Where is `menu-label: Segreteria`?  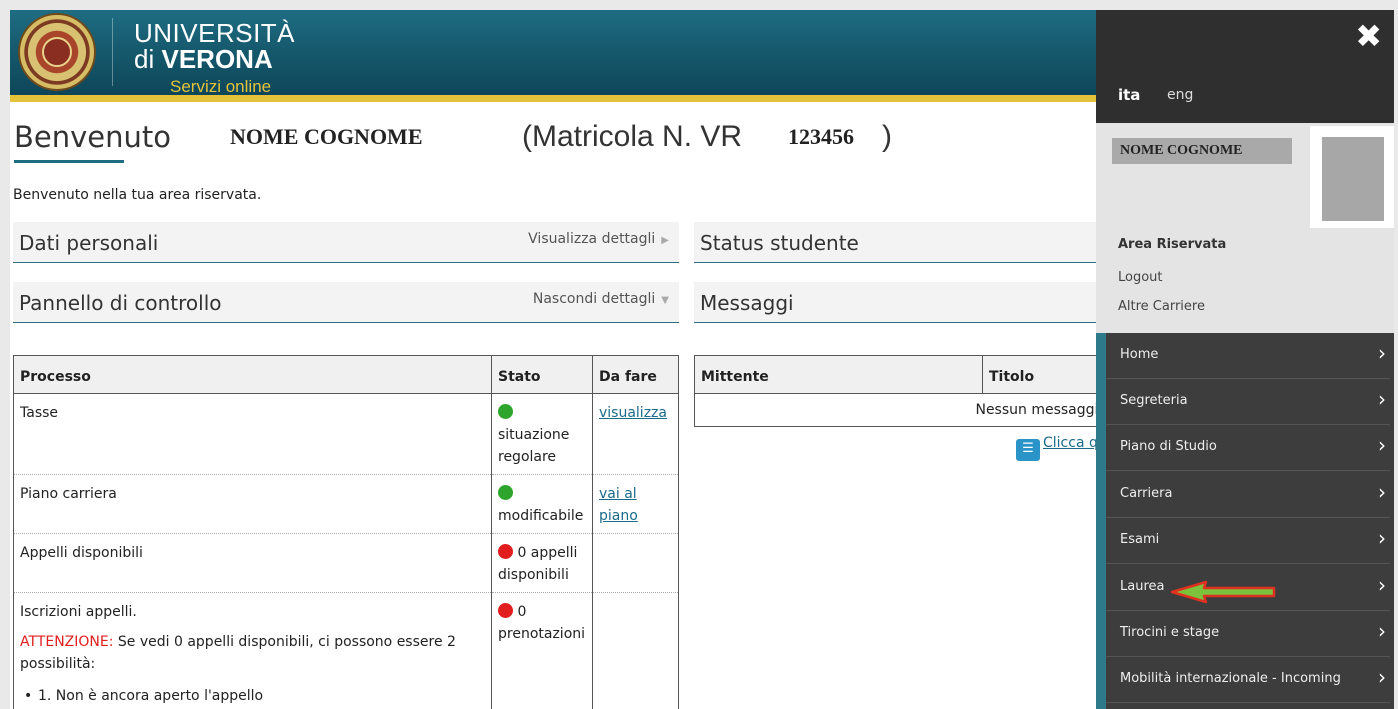
menu-label: Segreteria is located at coordinates (1154, 400).